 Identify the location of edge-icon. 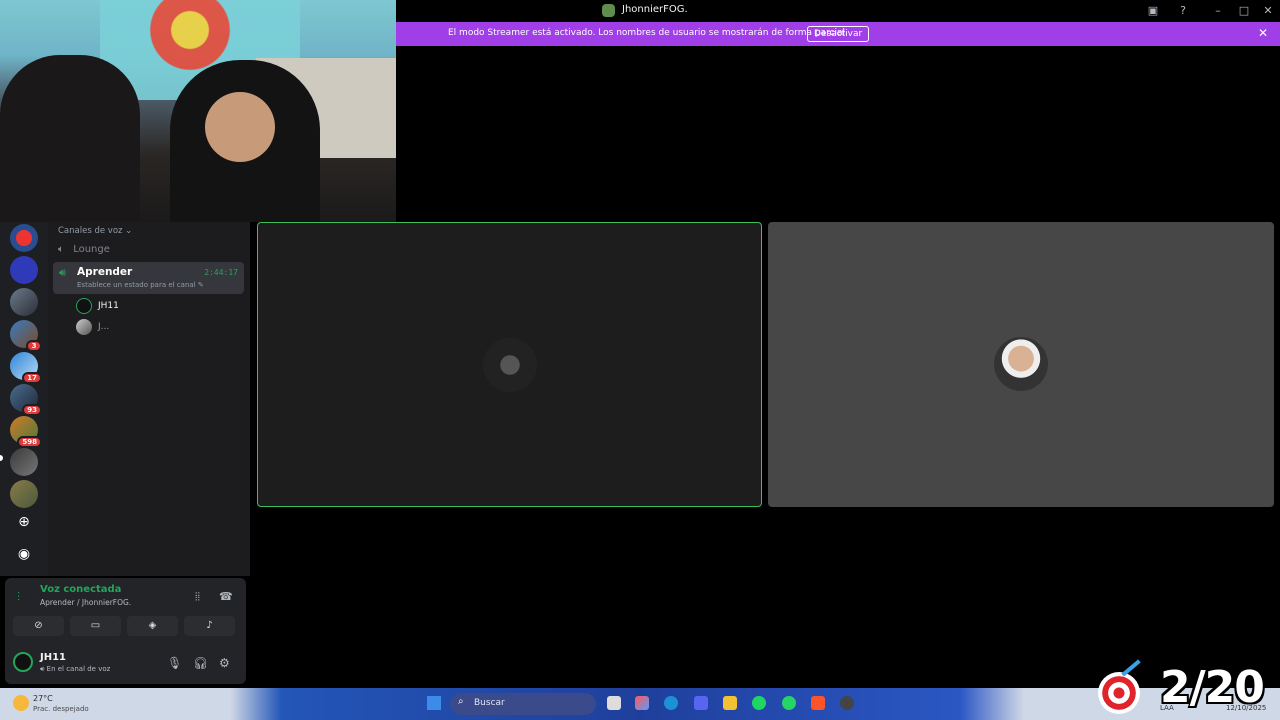
(671, 703).